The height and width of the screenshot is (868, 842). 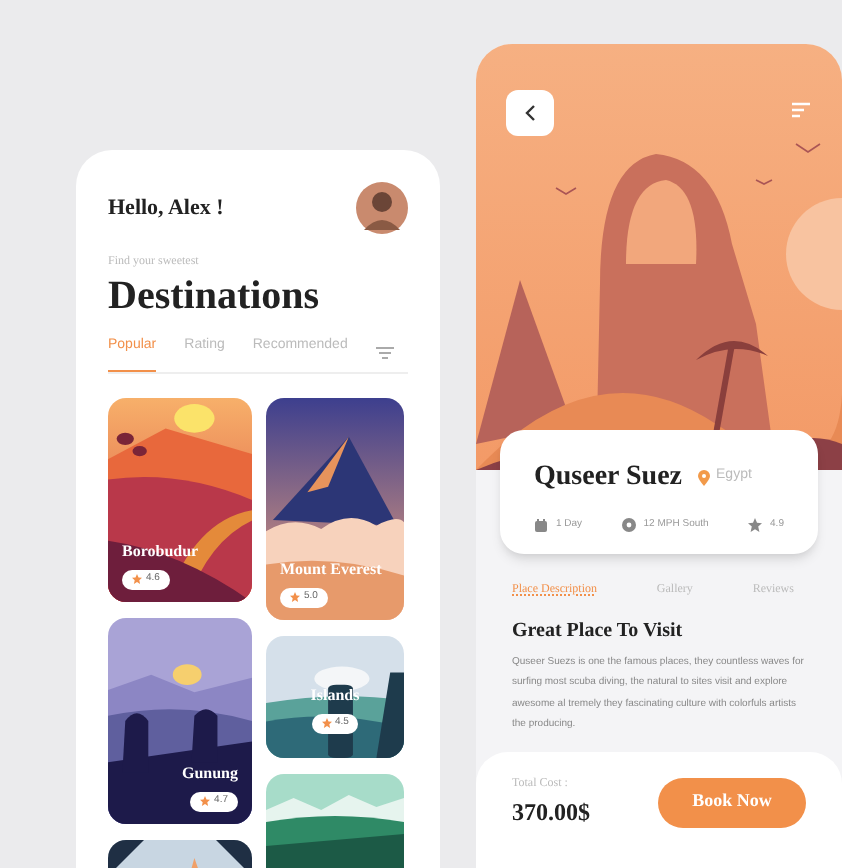 What do you see at coordinates (382, 208) in the screenshot?
I see `avatar` at bounding box center [382, 208].